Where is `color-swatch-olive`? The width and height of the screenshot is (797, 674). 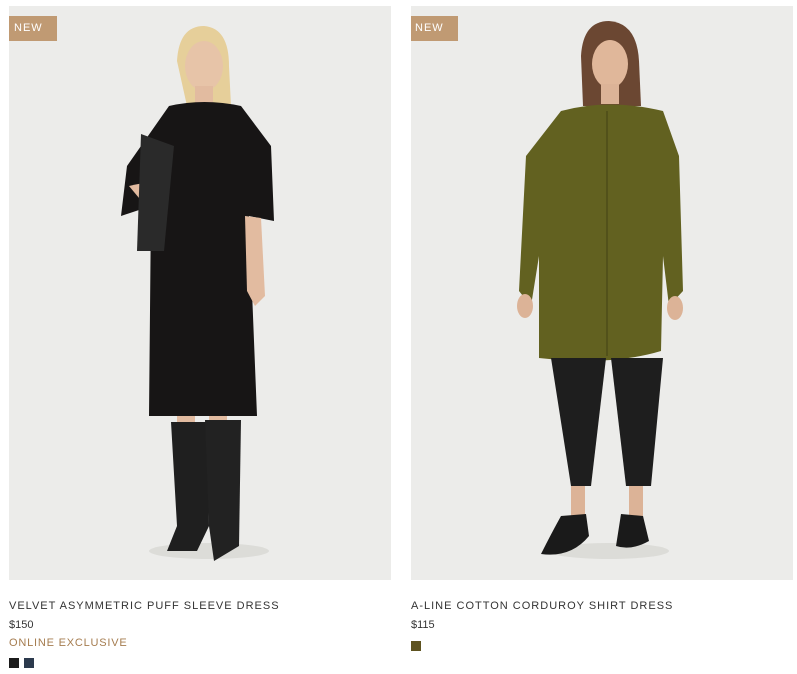
color-swatch-olive is located at coordinates (416, 646).